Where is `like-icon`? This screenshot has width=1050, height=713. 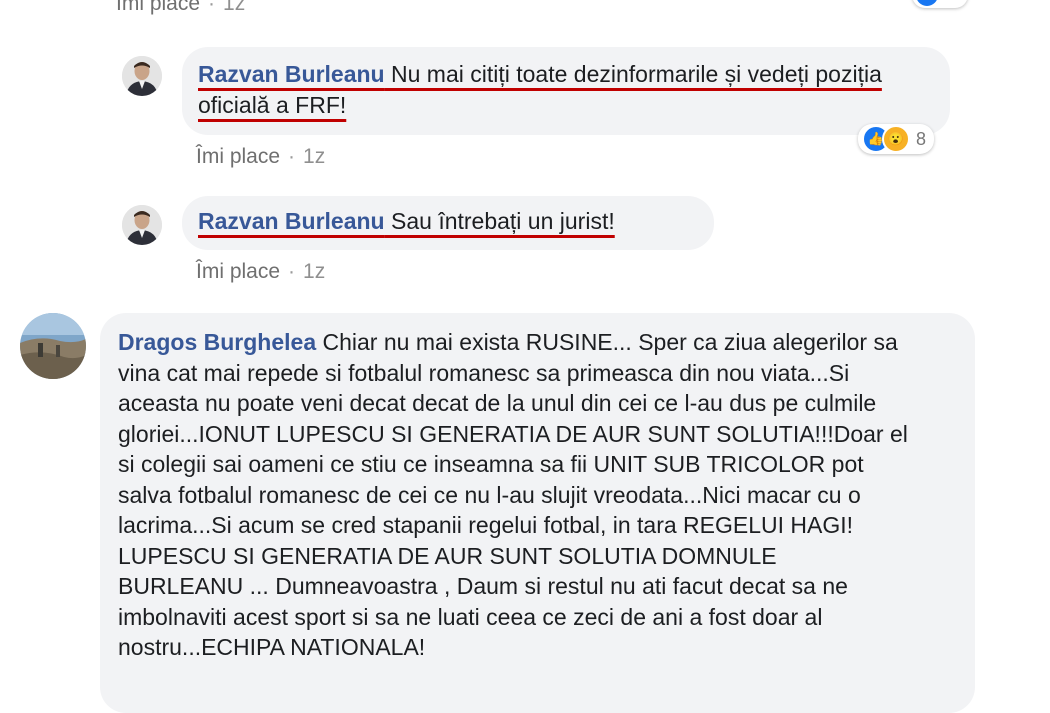
like-icon is located at coordinates (927, 3).